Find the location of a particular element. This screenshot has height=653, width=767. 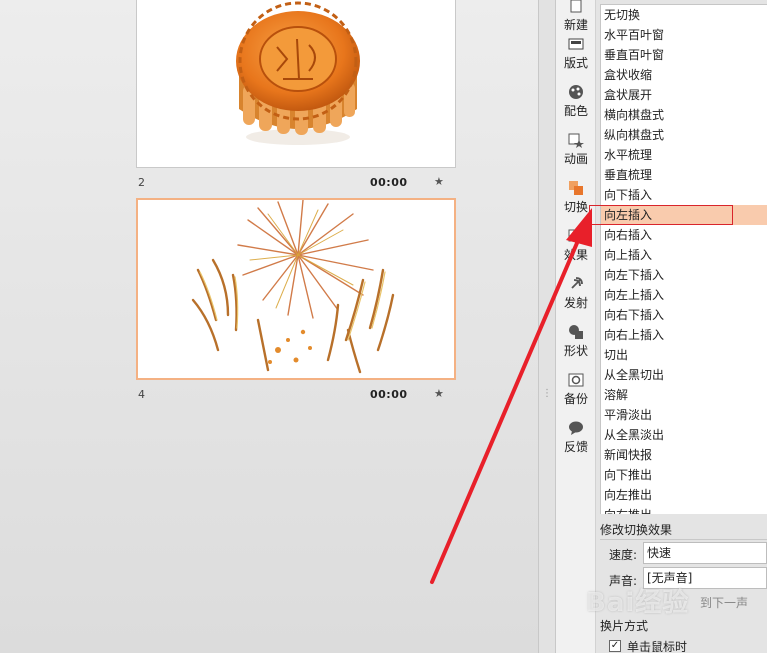

slide-number: 2 is located at coordinates (141, 182).